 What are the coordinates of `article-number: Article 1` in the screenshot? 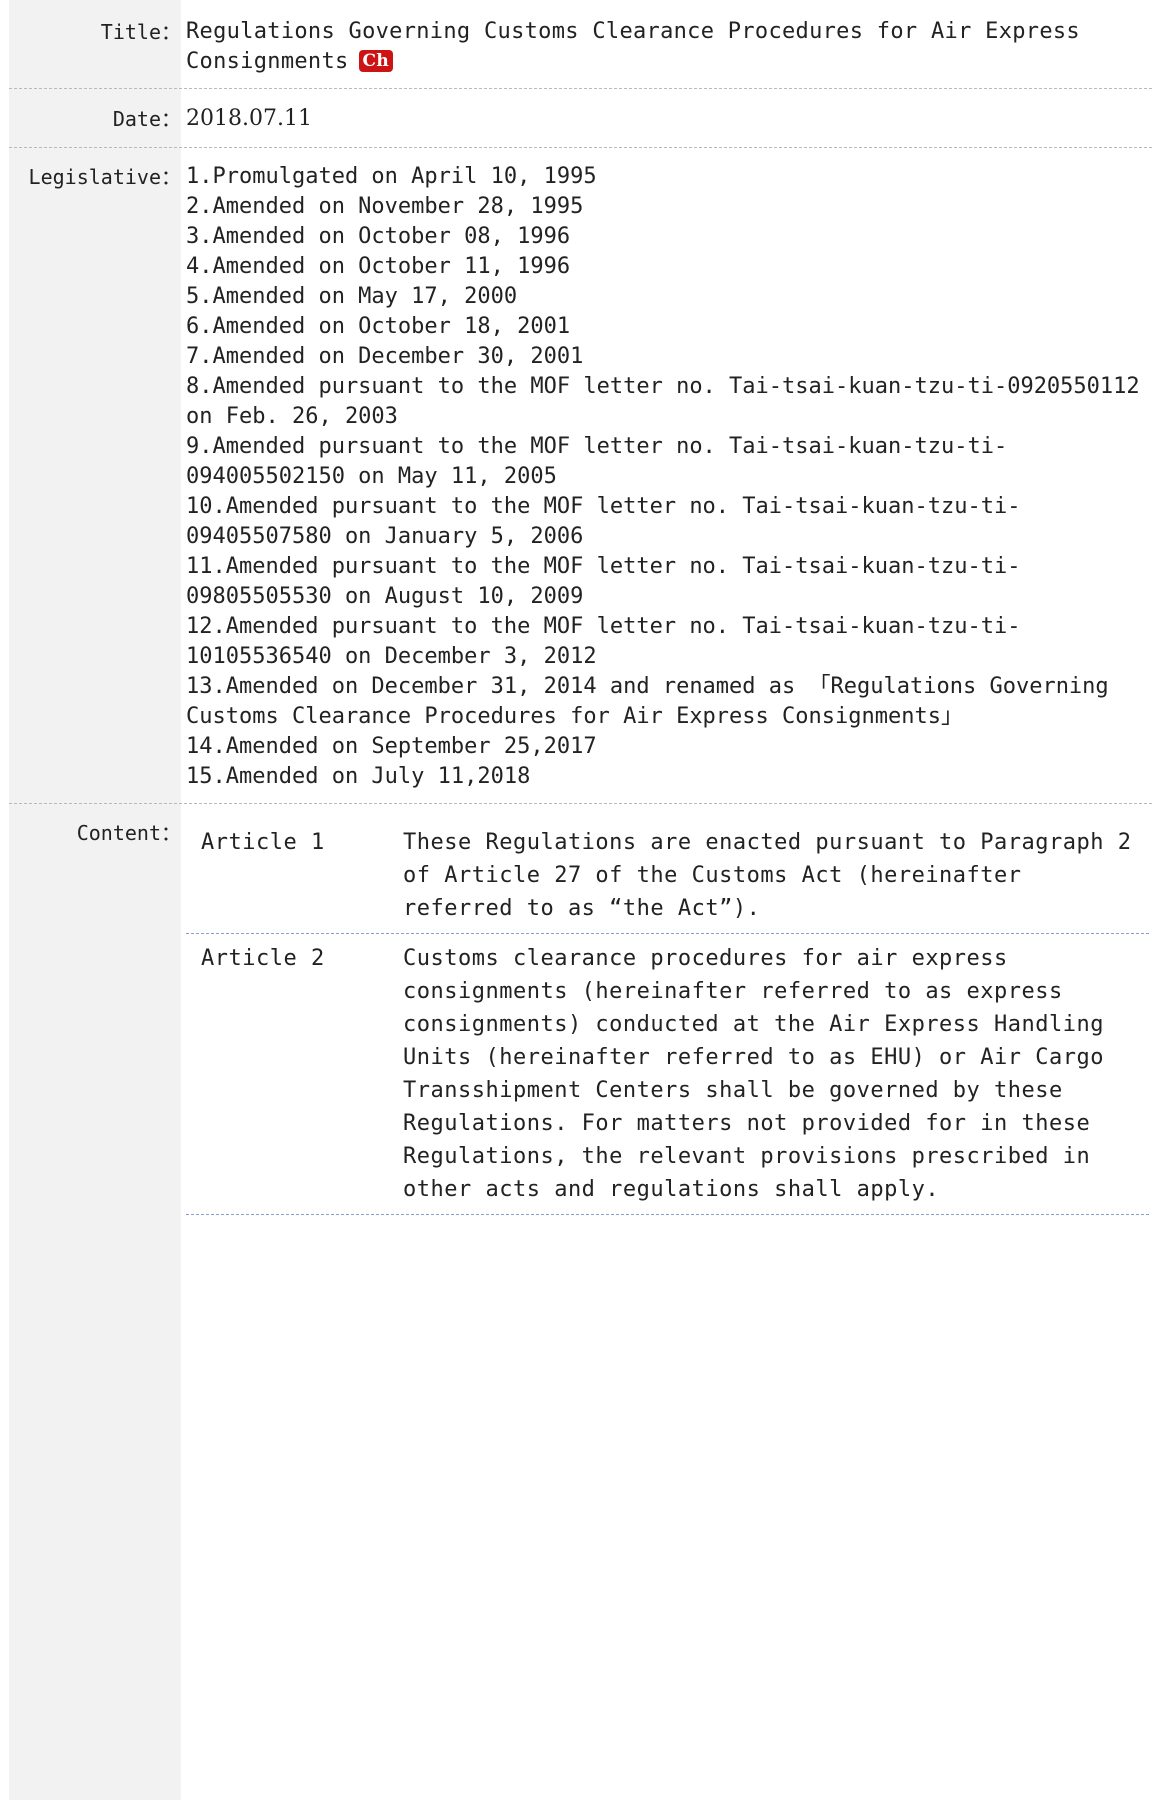 It's located at (263, 842).